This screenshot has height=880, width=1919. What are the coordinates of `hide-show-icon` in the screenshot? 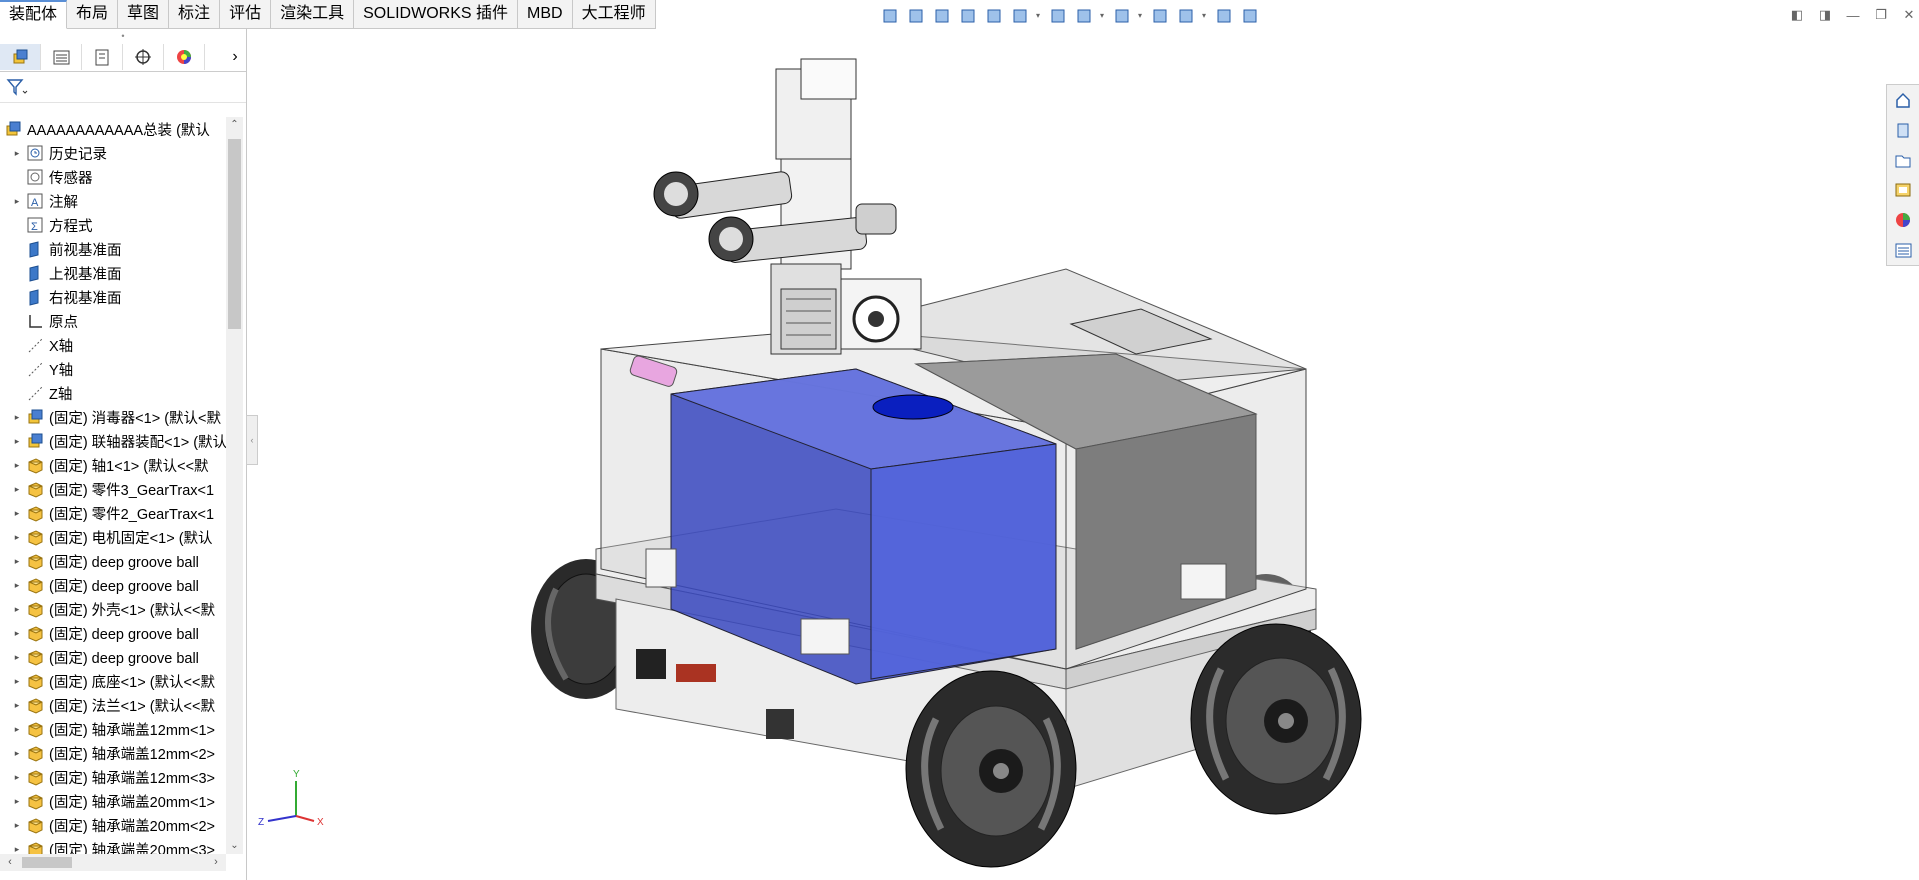 It's located at (1121, 15).